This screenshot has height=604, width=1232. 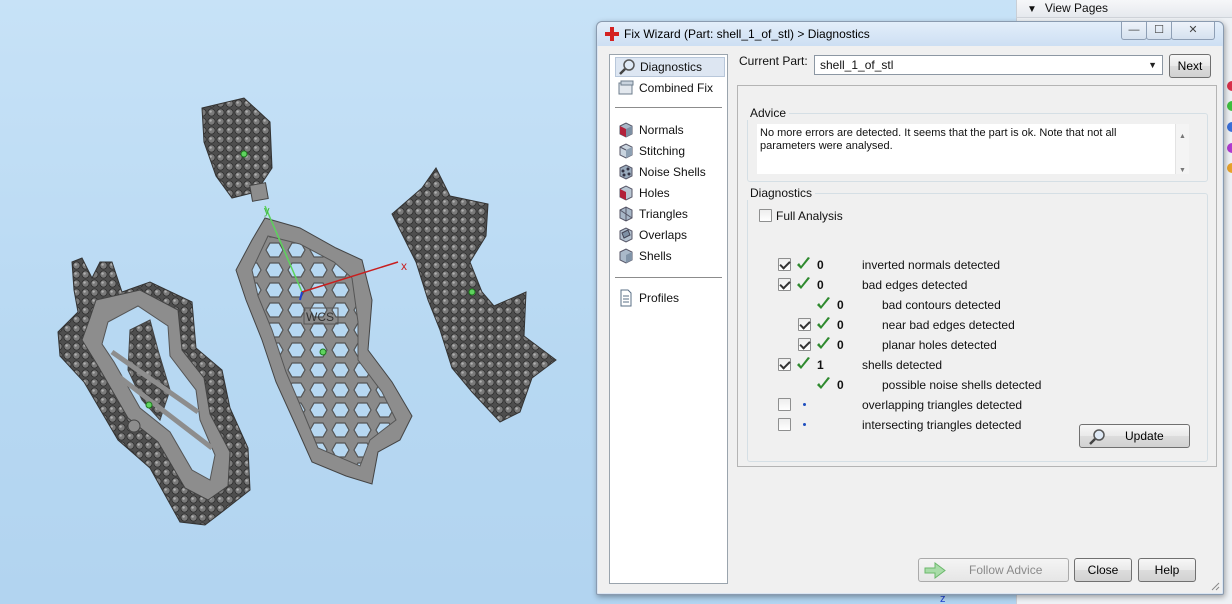 I want to click on red-dot-icon, so click(x=1229, y=86).